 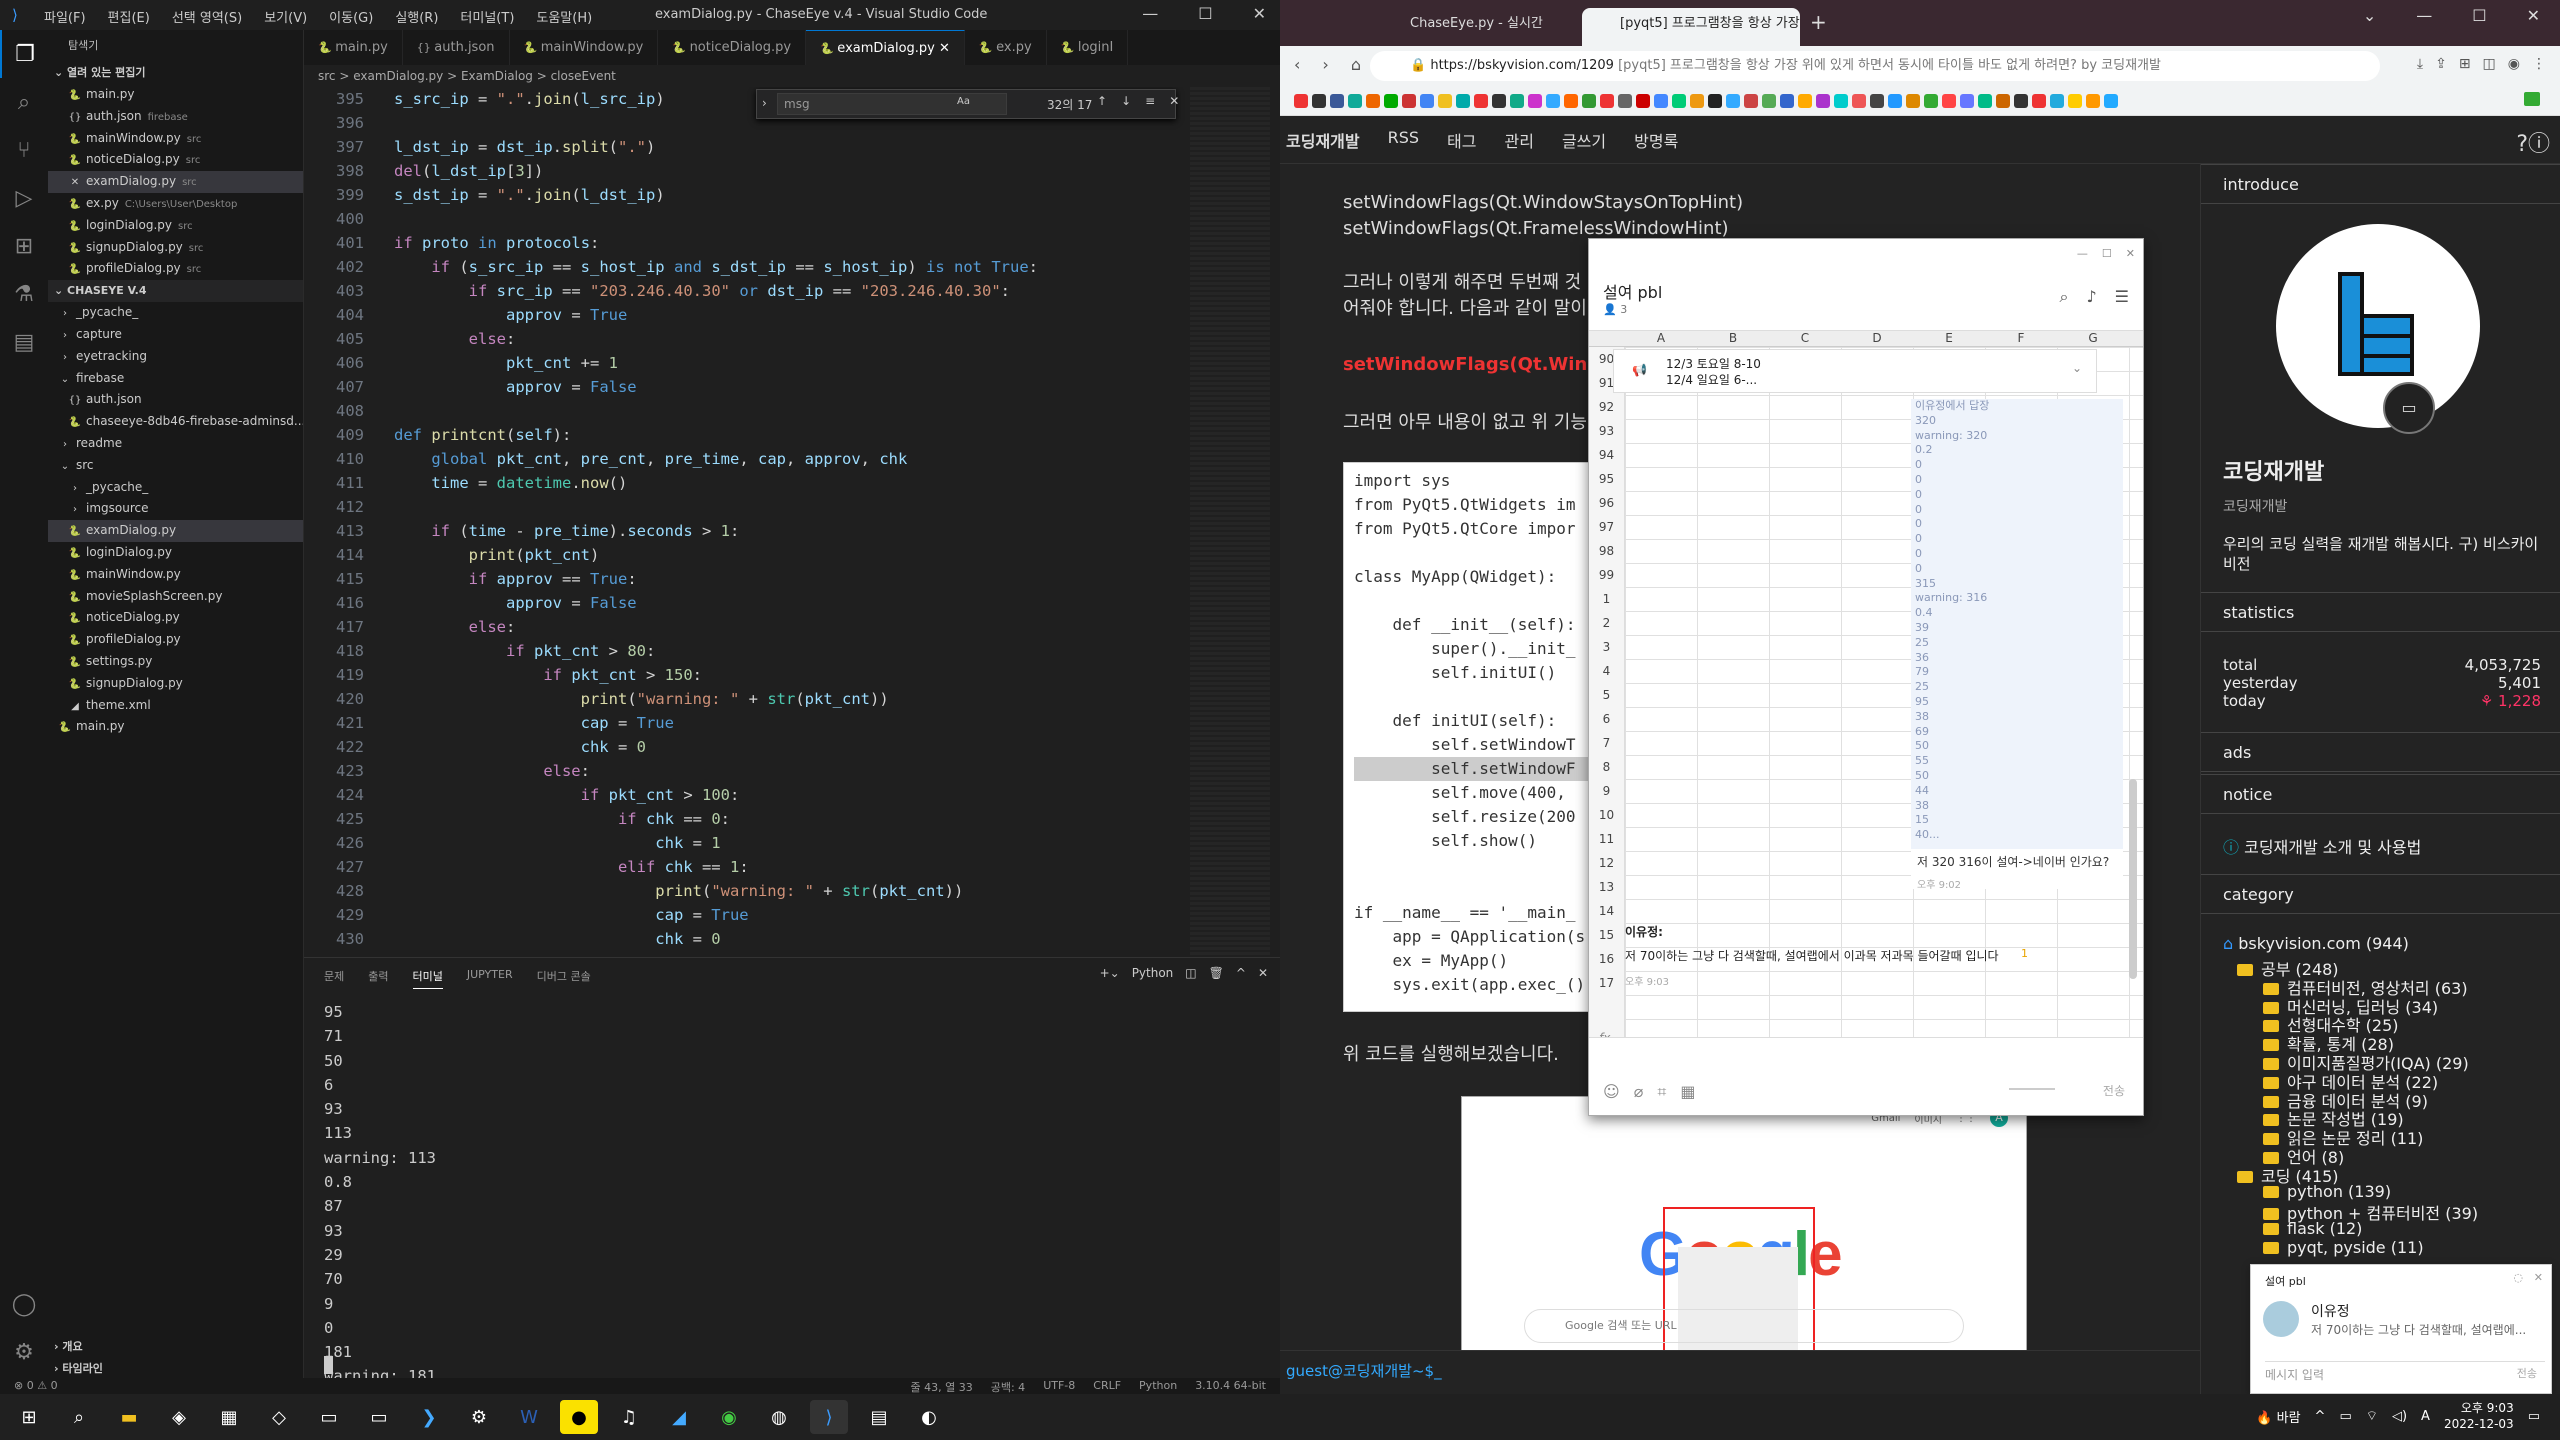 What do you see at coordinates (175, 684) in the screenshot?
I see `file-item: 🐍 signupDialog.py` at bounding box center [175, 684].